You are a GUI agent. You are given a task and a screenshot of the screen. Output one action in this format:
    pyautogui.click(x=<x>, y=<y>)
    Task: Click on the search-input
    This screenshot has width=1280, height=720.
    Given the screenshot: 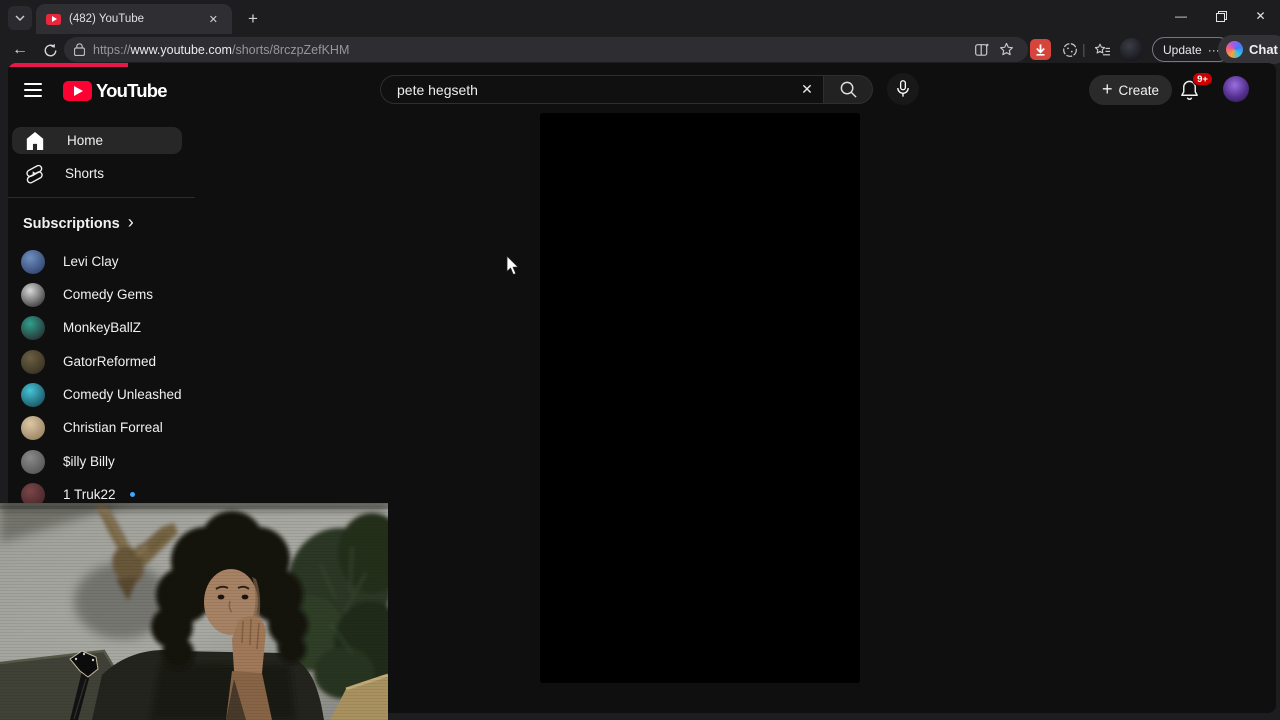 What is the action you would take?
    pyautogui.click(x=586, y=89)
    